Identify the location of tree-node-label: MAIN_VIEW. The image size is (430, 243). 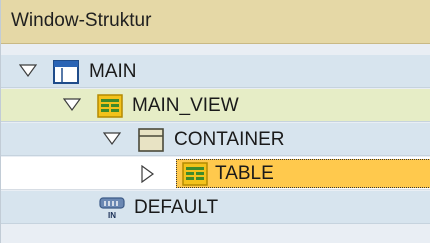
(185, 105).